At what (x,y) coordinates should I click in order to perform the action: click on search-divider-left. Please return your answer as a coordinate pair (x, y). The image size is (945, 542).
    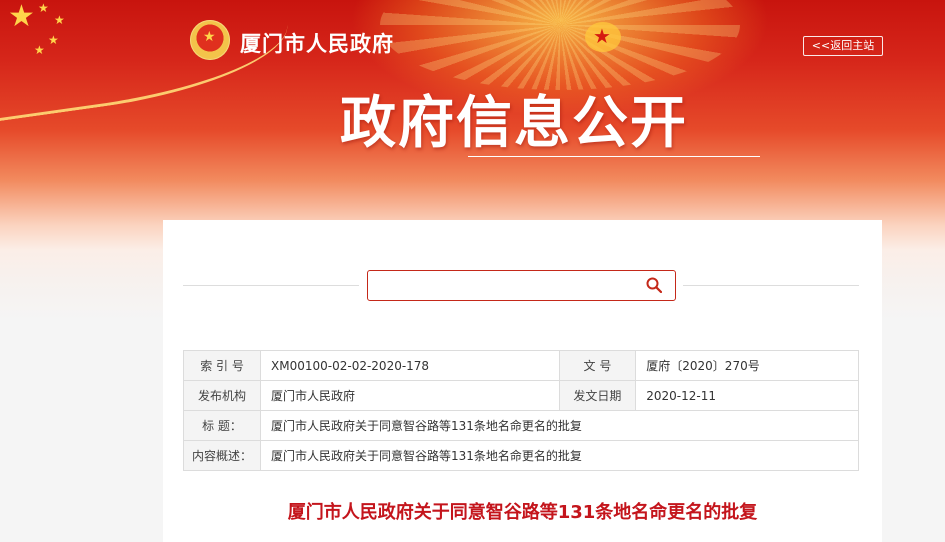
    Looking at the image, I should click on (271, 285).